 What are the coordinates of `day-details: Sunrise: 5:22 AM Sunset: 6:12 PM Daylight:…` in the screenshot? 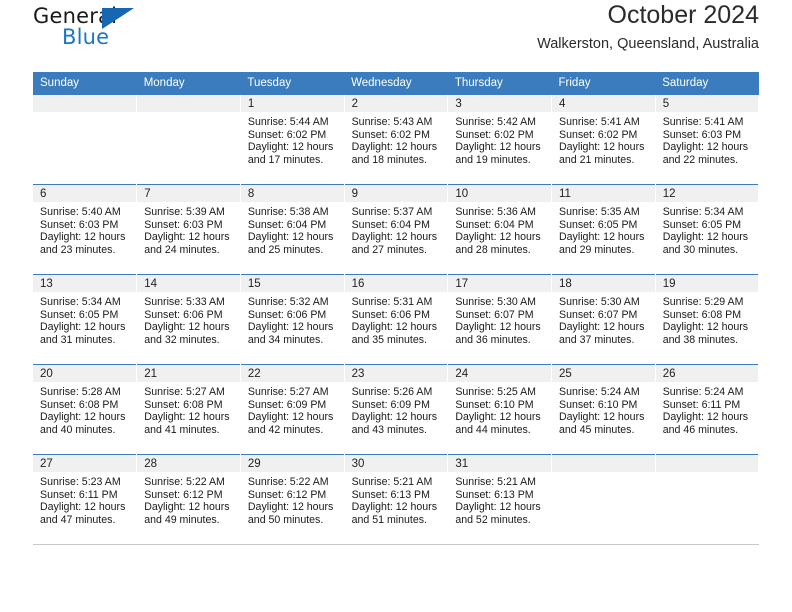 It's located at (188, 499).